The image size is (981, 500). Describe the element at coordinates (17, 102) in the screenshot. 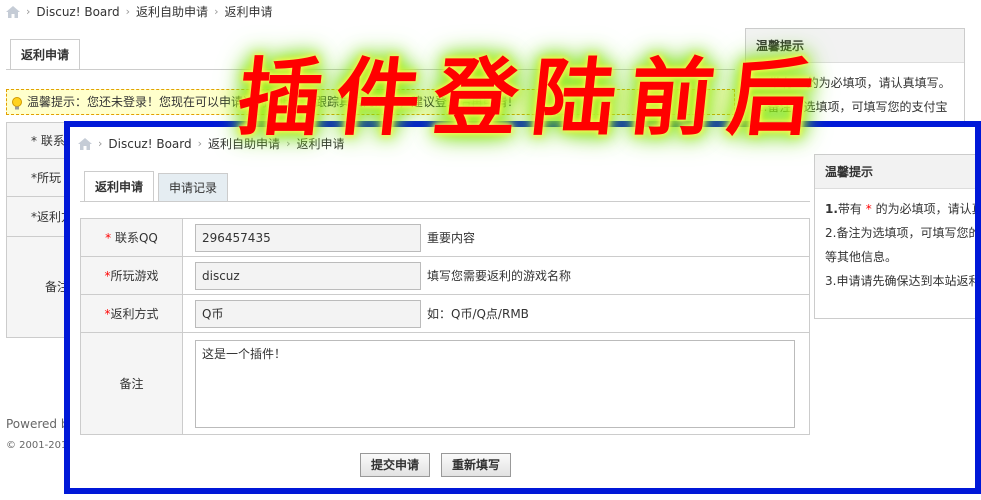

I see `lightbulb-icon` at that location.